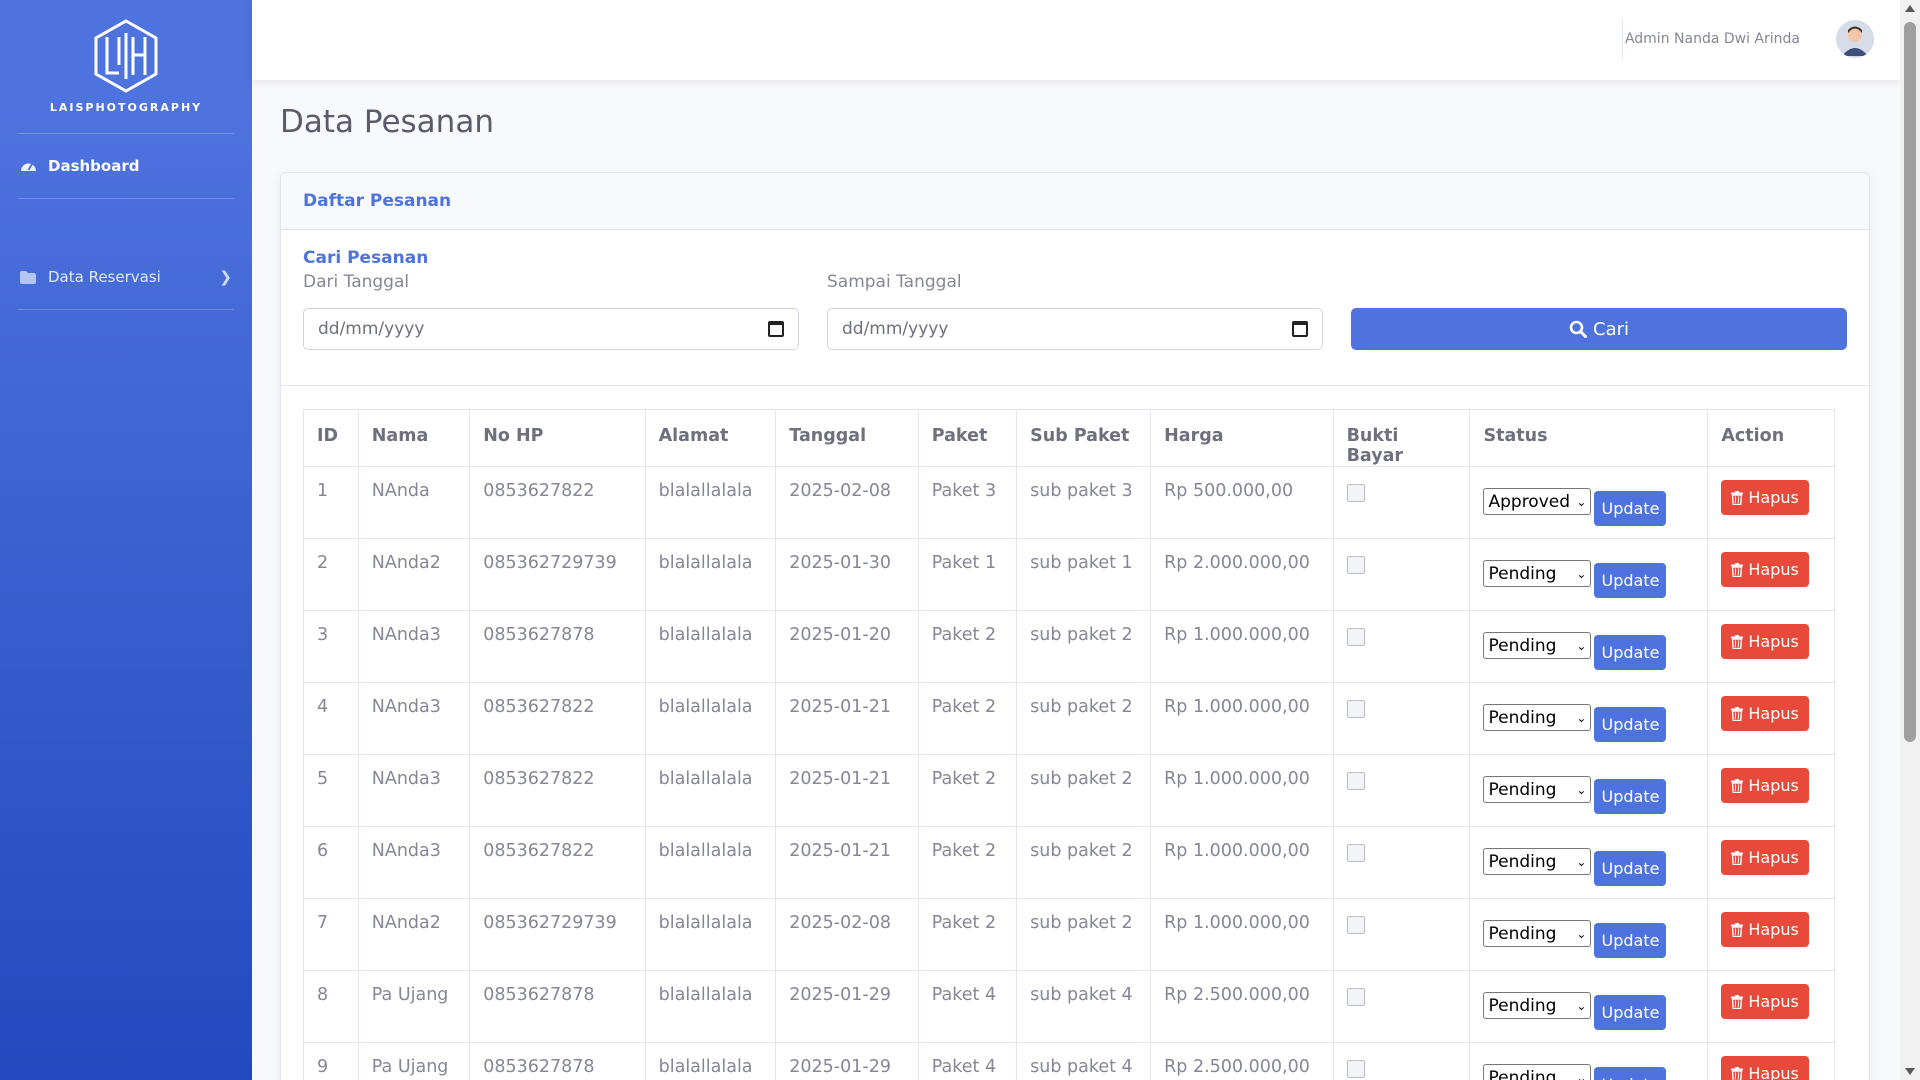 The height and width of the screenshot is (1080, 1920). I want to click on topbar: Admin Nanda Dwi Arinda, so click(1076, 40).